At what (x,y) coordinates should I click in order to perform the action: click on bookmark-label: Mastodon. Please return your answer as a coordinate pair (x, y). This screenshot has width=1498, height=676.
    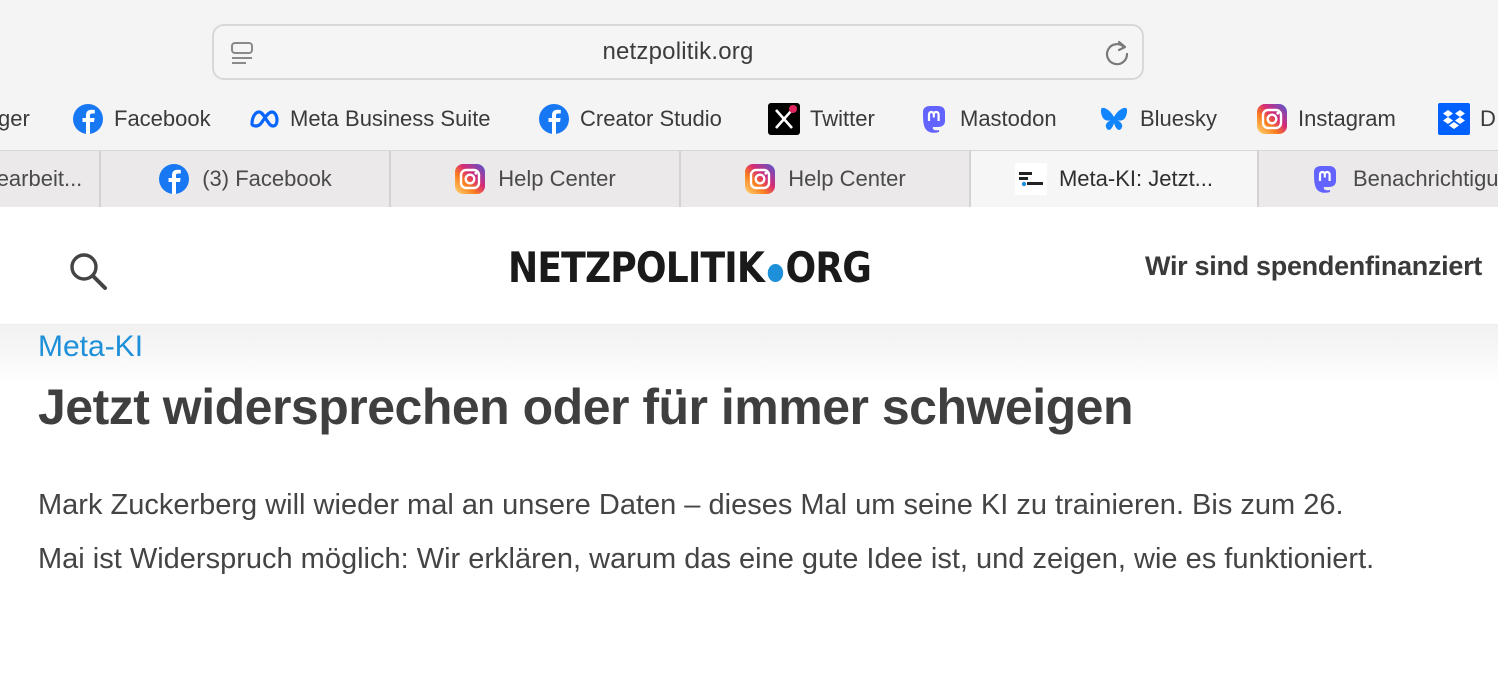
    Looking at the image, I should click on (1008, 118).